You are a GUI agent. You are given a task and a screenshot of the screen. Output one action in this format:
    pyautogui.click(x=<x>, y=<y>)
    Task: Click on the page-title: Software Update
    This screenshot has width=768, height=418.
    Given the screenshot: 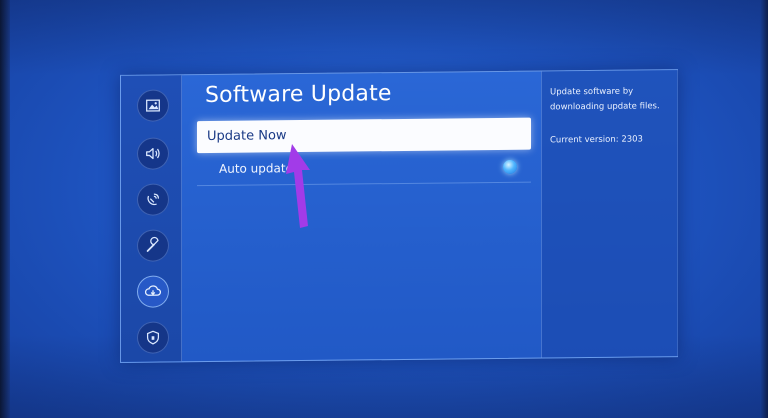 What is the action you would take?
    pyautogui.click(x=298, y=95)
    